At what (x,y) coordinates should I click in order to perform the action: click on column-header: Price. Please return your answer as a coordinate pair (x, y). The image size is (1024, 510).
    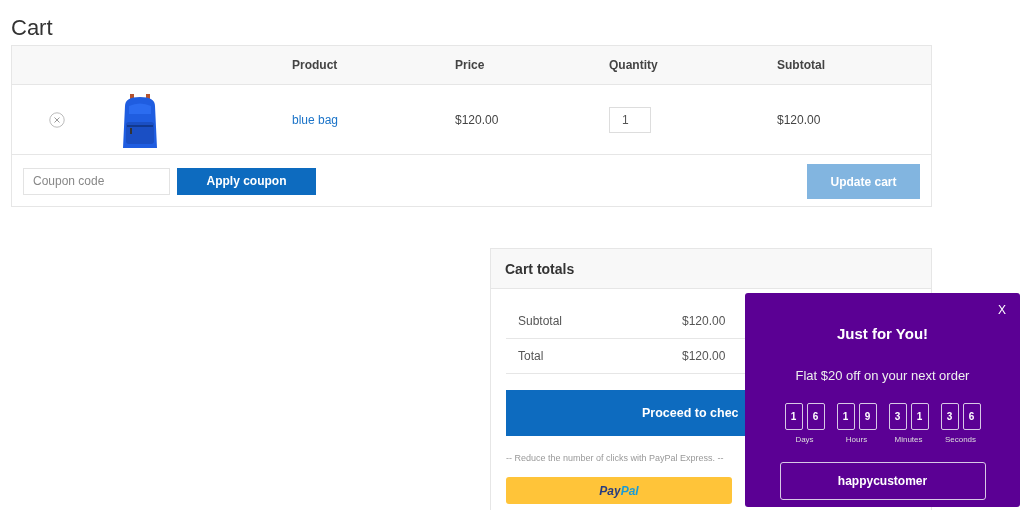
    Looking at the image, I should click on (470, 65).